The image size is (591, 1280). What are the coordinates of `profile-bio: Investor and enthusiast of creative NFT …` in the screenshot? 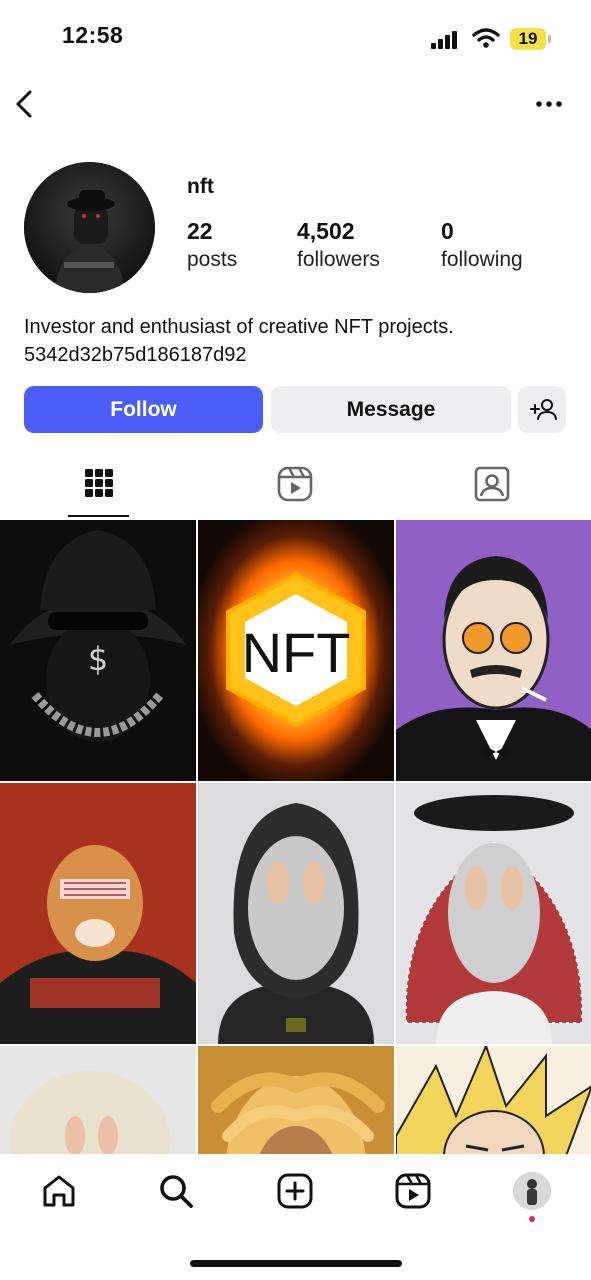 It's located at (239, 341).